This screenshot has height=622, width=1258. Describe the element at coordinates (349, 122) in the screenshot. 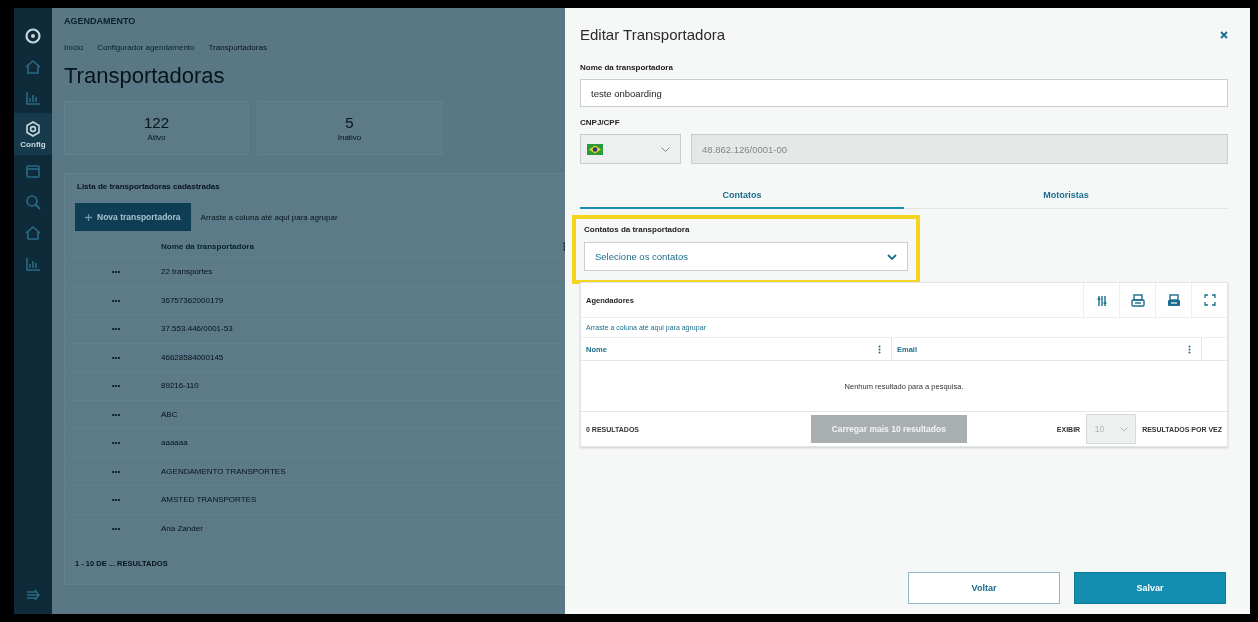

I see `stat-value: 5` at that location.